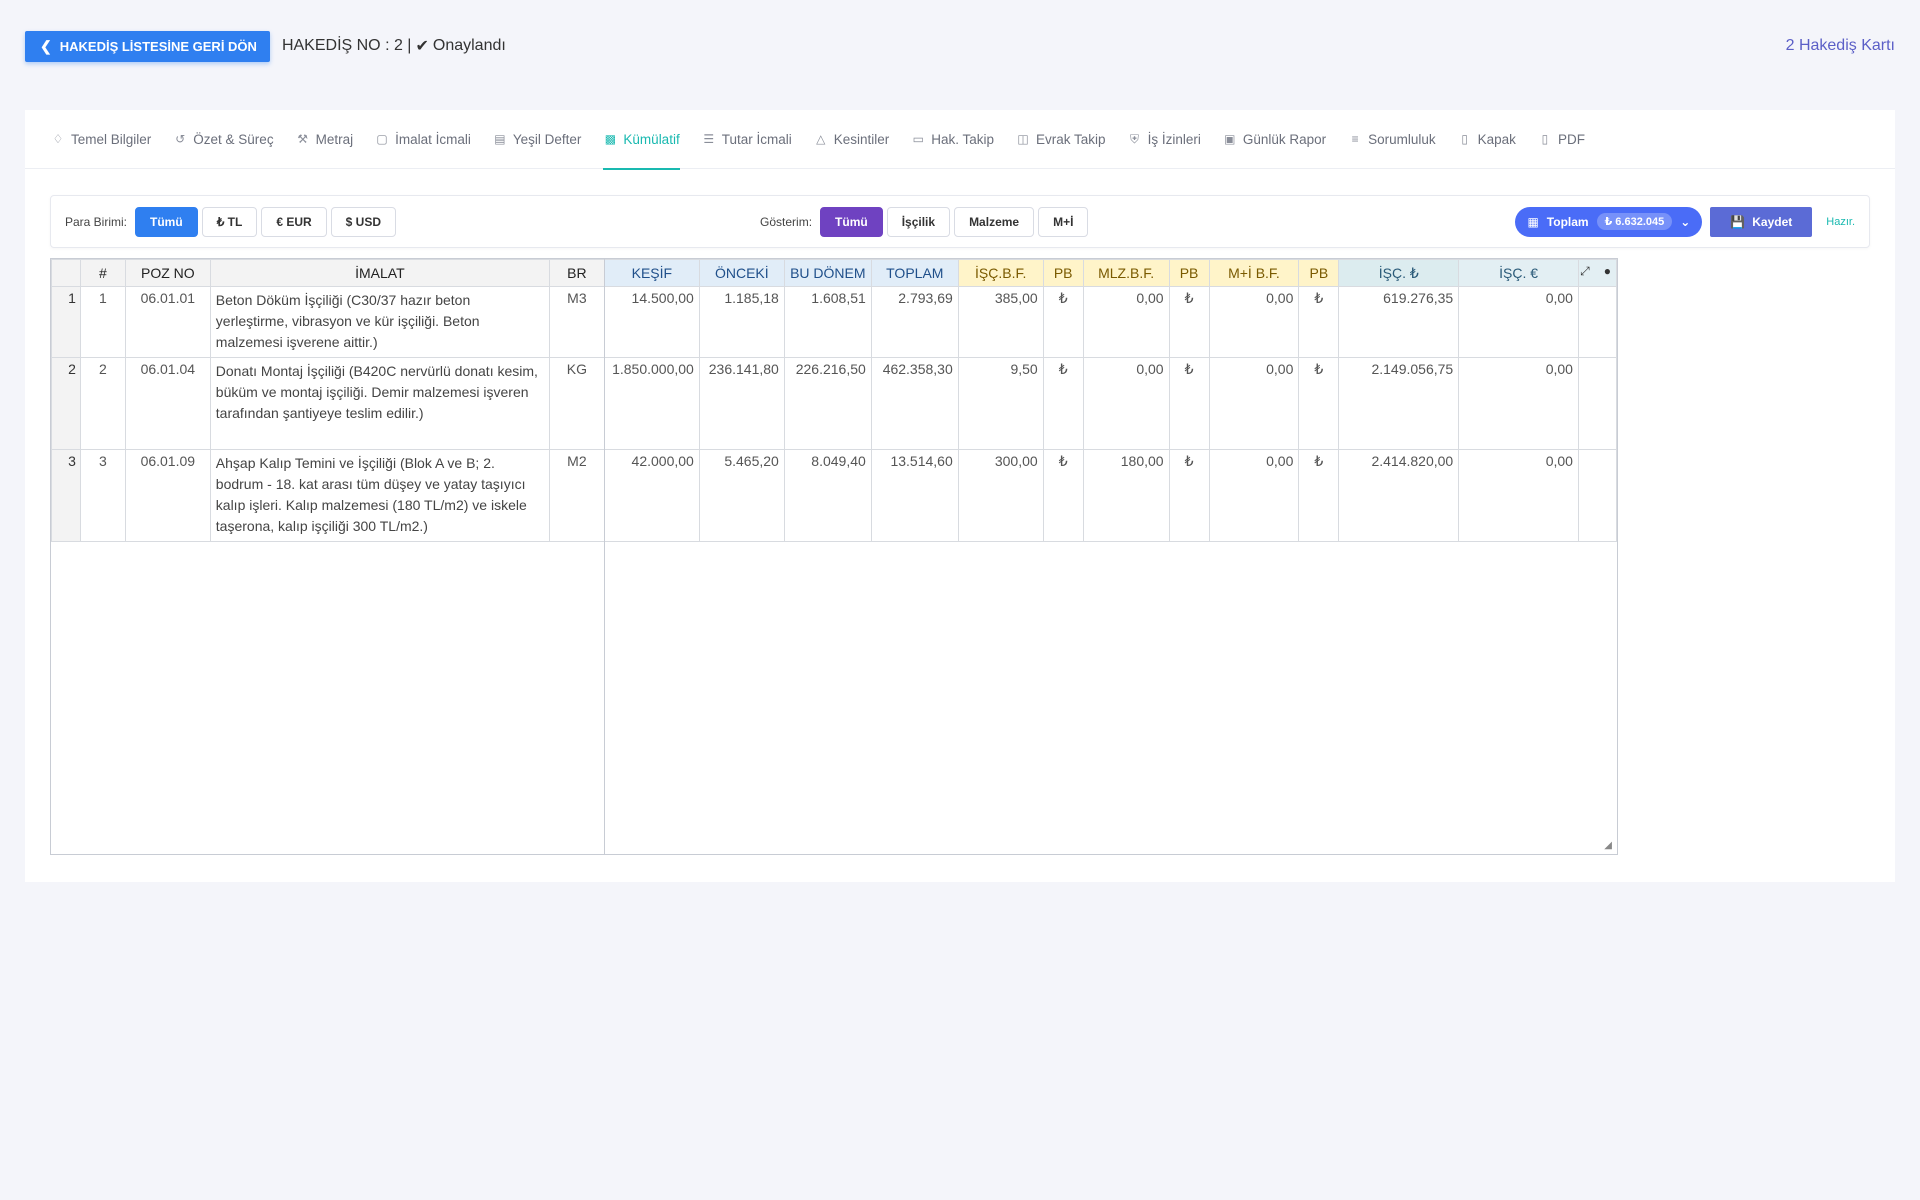 The height and width of the screenshot is (1200, 1920). What do you see at coordinates (651, 273) in the screenshot?
I see `col-header-kesif: KEŞİF` at bounding box center [651, 273].